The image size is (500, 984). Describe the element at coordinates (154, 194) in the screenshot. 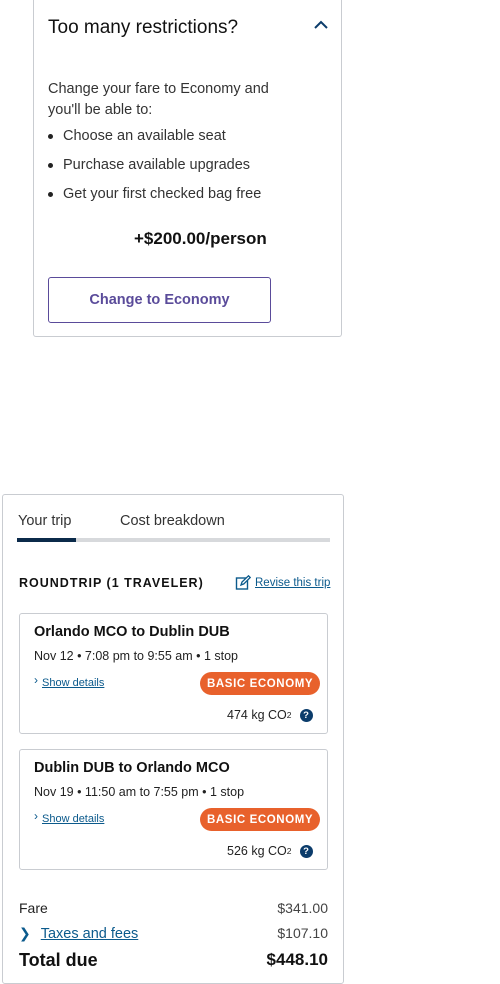

I see `list-item: Get your first checked bag free` at that location.